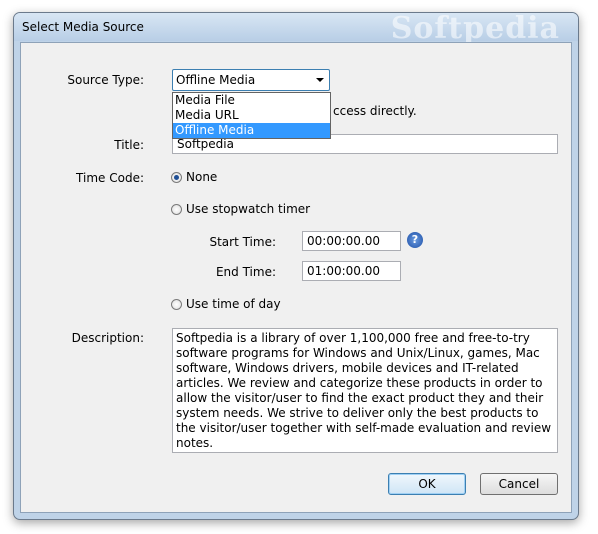  Describe the element at coordinates (415, 240) in the screenshot. I see `help-icon: ?` at that location.